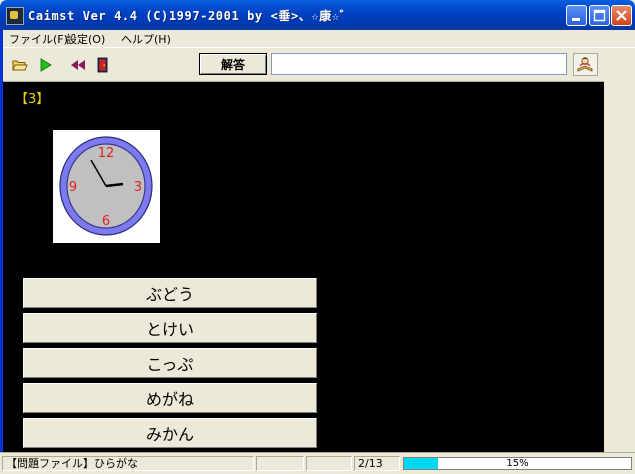 This screenshot has width=635, height=474. I want to click on menu-bar: ファイル(F) 設定(O) ヘルプ(H), so click(317, 39).